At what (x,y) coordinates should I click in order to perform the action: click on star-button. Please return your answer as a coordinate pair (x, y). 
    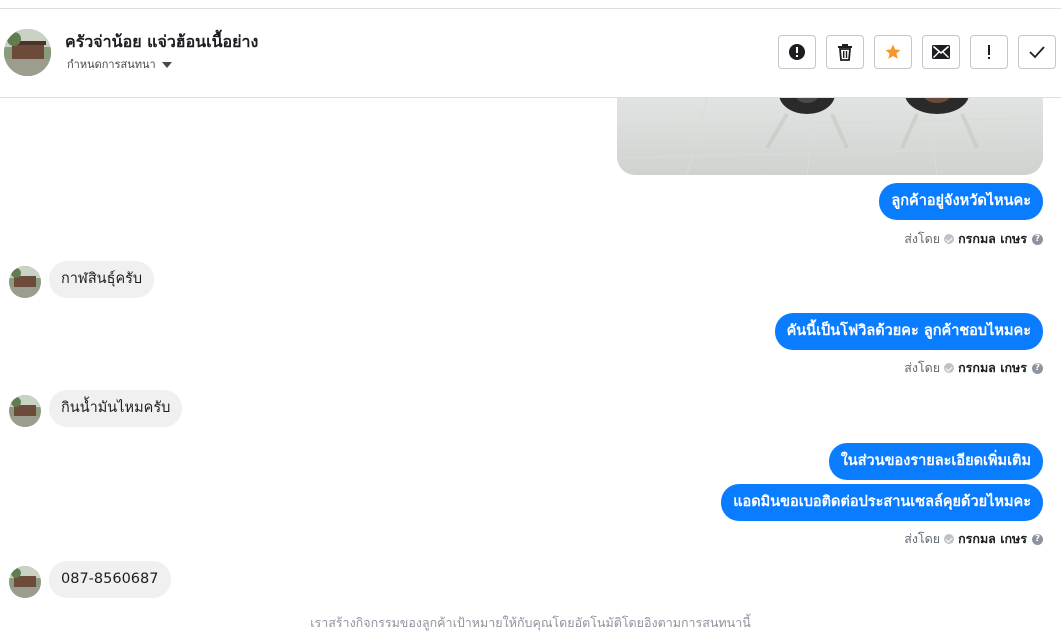
    Looking at the image, I should click on (893, 52).